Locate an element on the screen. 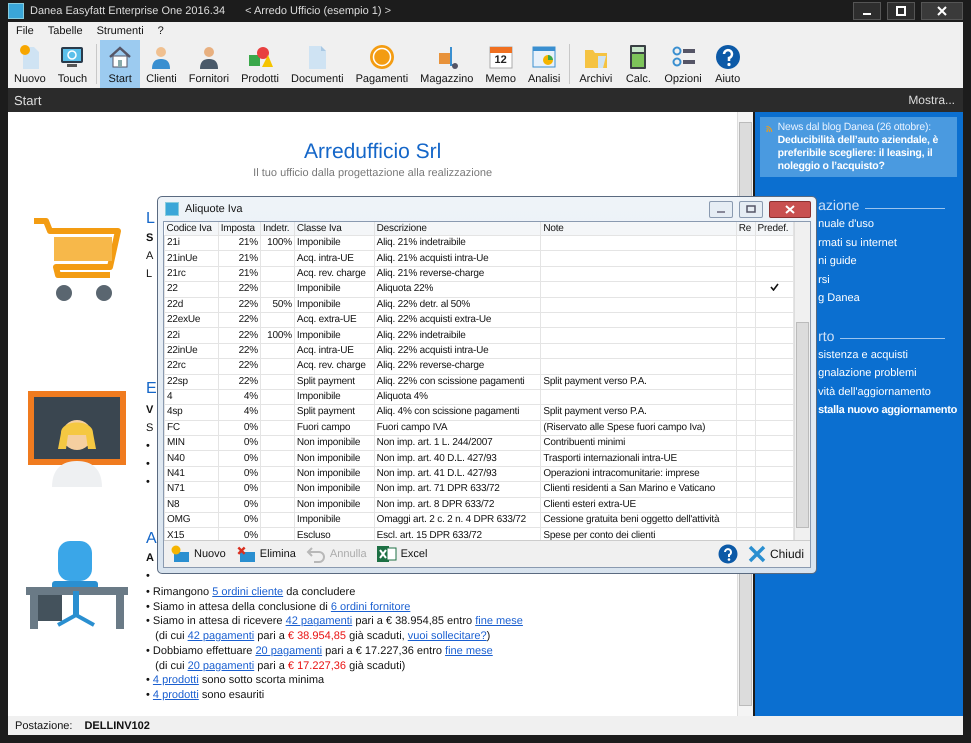 This screenshot has height=743, width=971. dialog-title: Aliquote Iva is located at coordinates (213, 209).